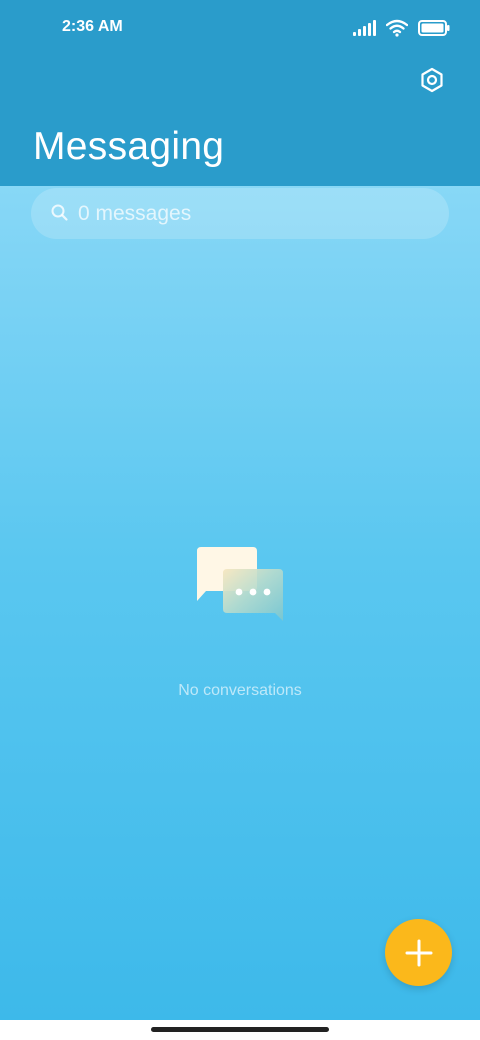 The image size is (480, 1040). Describe the element at coordinates (434, 28) in the screenshot. I see `battery-full-icon` at that location.